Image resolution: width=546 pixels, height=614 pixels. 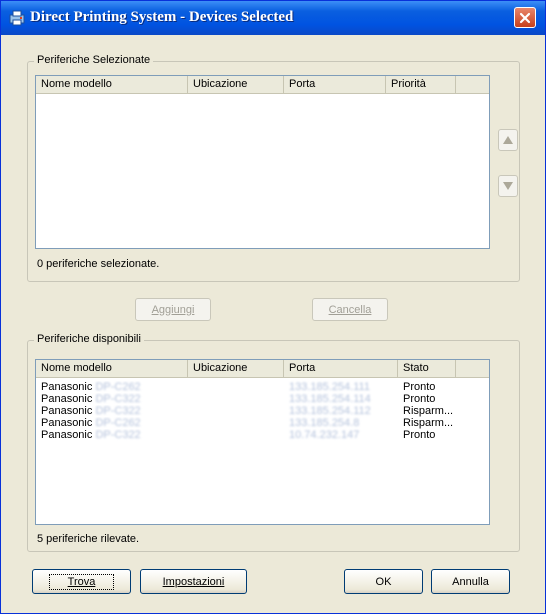 What do you see at coordinates (17, 18) in the screenshot?
I see `printer-app-icon` at bounding box center [17, 18].